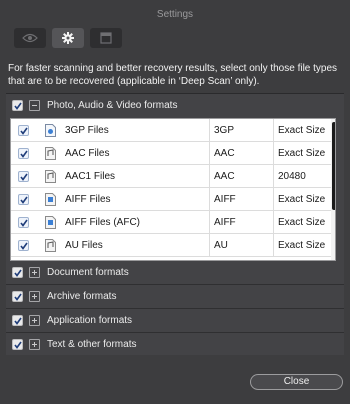 This screenshot has width=350, height=404. I want to click on collapse-toggle, so click(34, 105).